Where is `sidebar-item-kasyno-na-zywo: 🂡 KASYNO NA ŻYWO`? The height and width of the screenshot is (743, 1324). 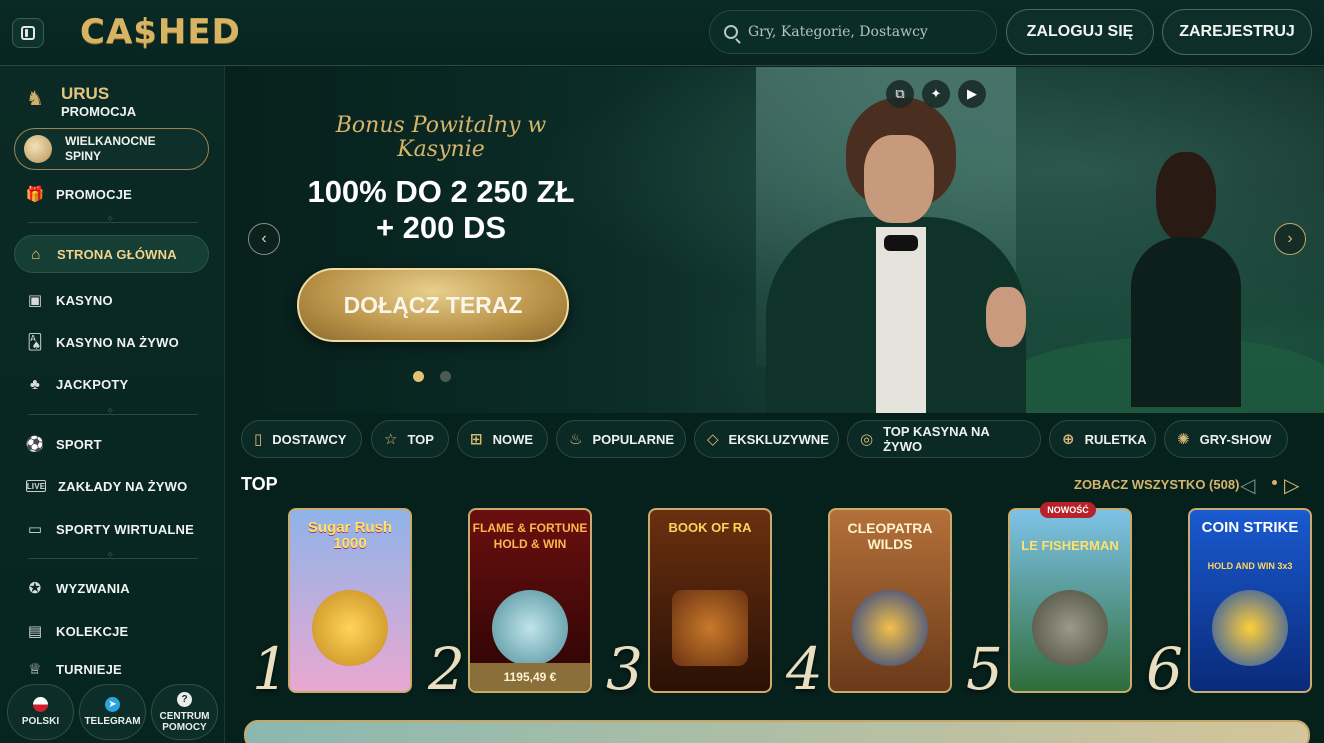 sidebar-item-kasyno-na-zywo: 🂡 KASYNO NA ŻYWO is located at coordinates (111, 342).